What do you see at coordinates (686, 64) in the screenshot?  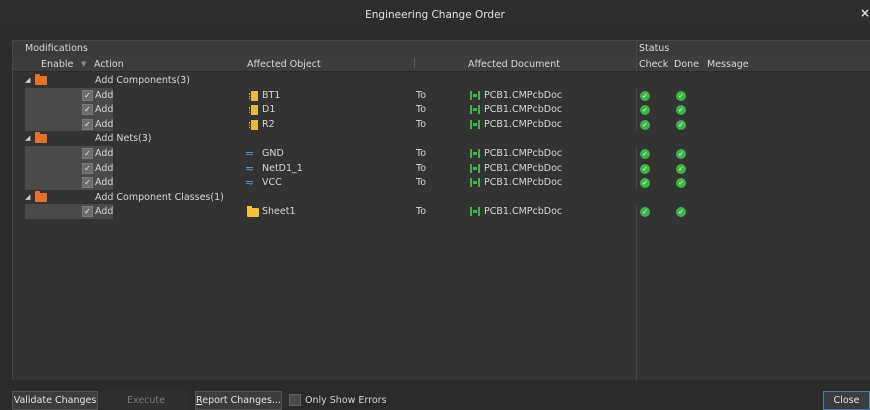 I see `done-column-header: Done` at bounding box center [686, 64].